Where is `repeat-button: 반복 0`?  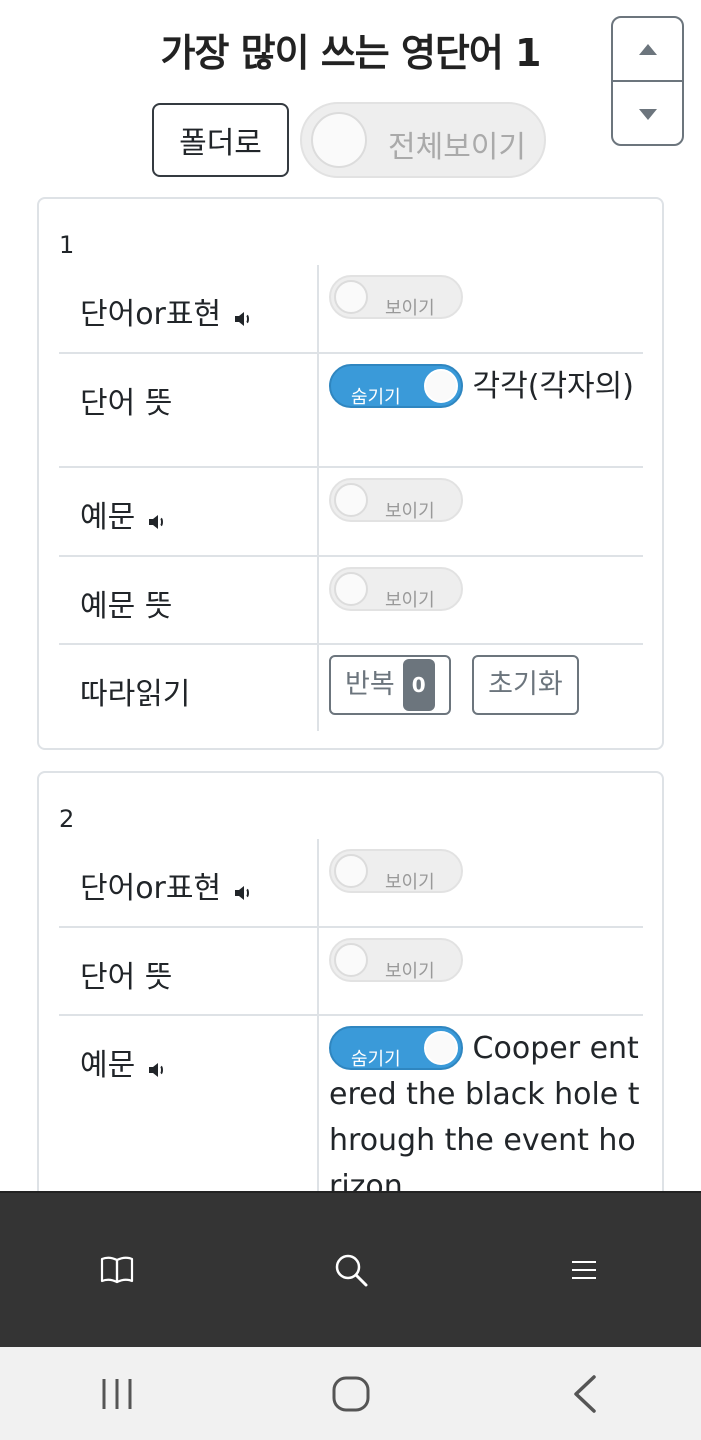
repeat-button: 반복 0 is located at coordinates (390, 685).